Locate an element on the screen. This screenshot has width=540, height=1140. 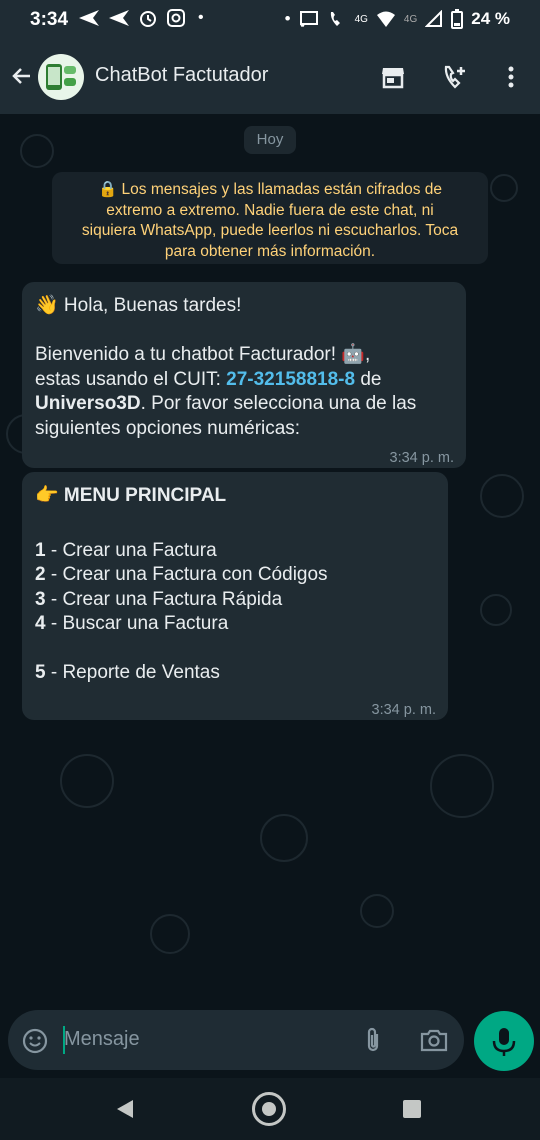
menu-option: 1 - Crear una Factura is located at coordinates (181, 551).